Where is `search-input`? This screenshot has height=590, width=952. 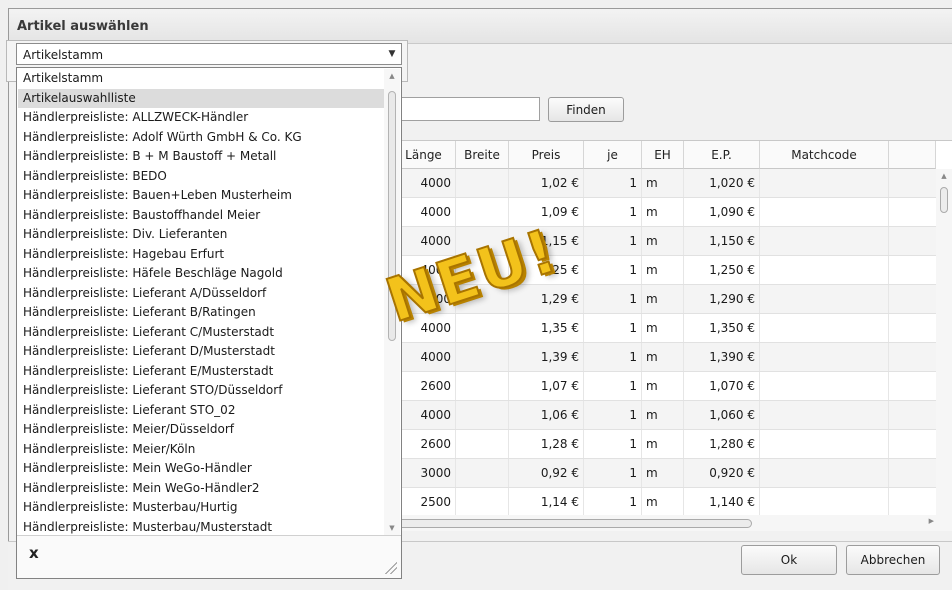
search-input is located at coordinates (466, 109).